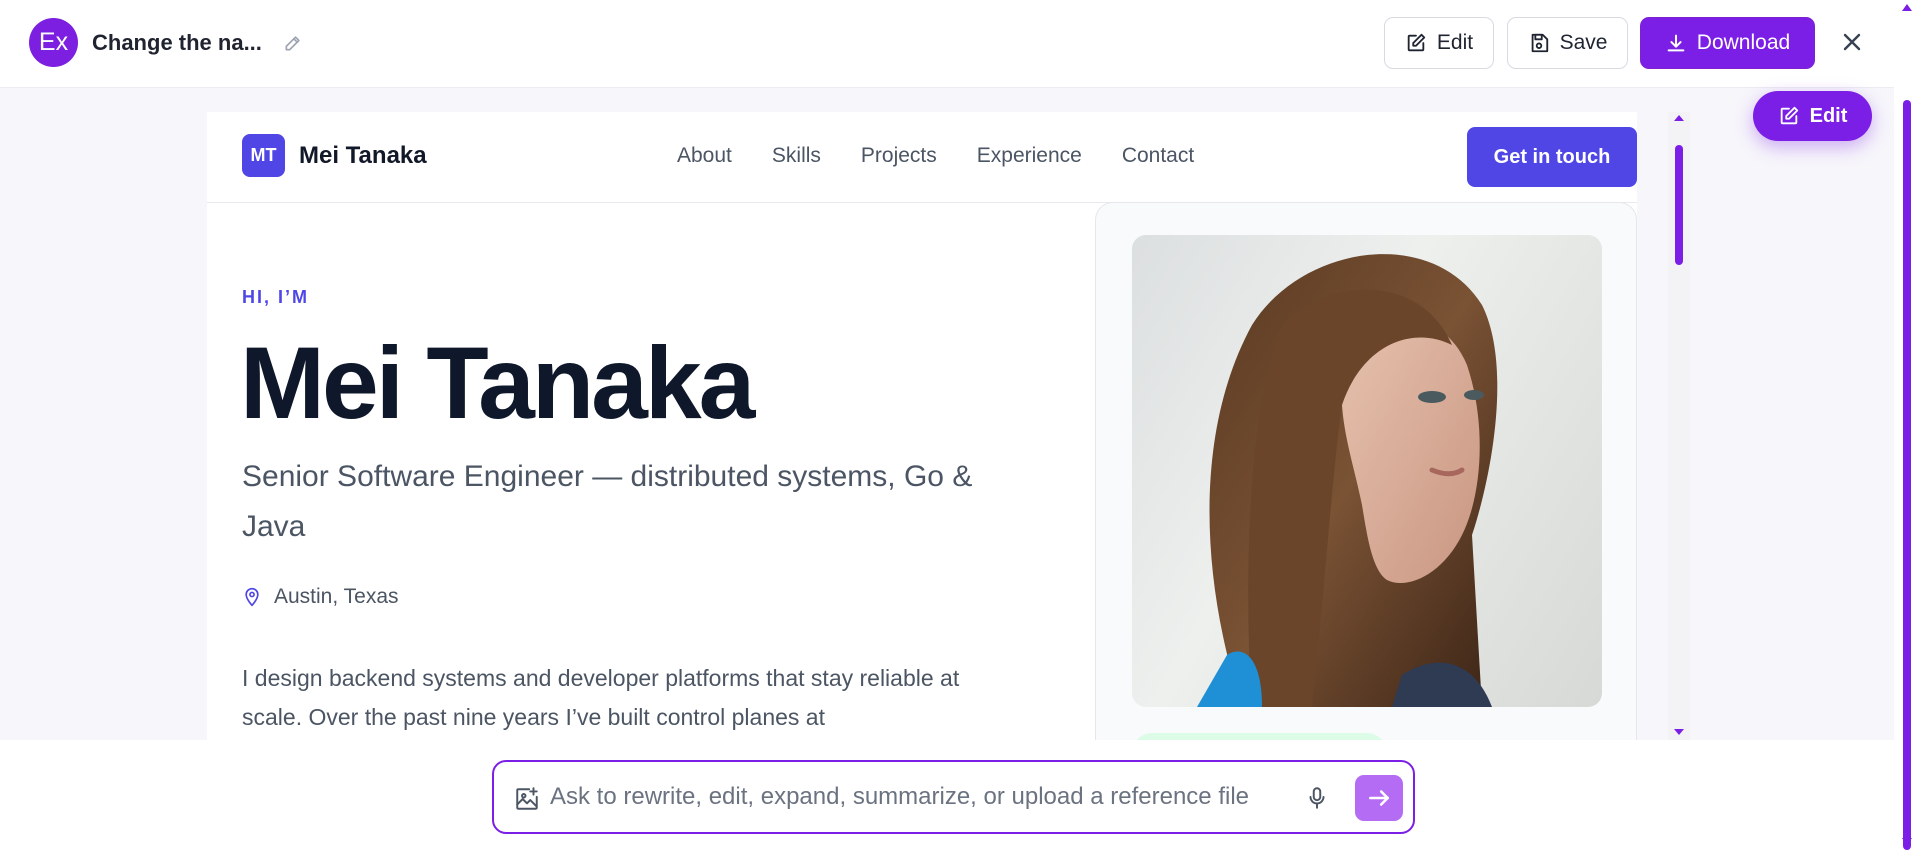 This screenshot has height=852, width=1921. Describe the element at coordinates (1583, 42) in the screenshot. I see `save-button-label: Save` at that location.